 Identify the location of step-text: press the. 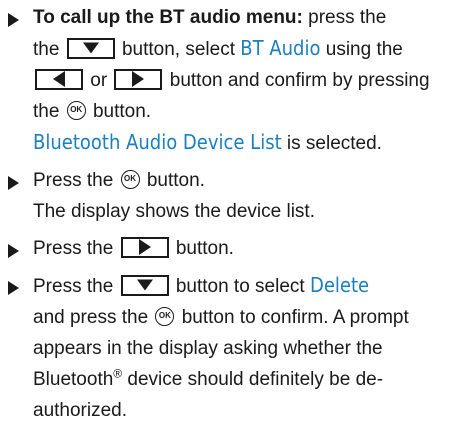
(347, 17).